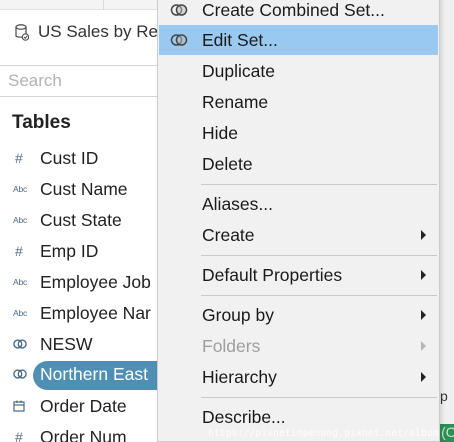  I want to click on field-employee-job: Abc Employee Job, so click(80, 282).